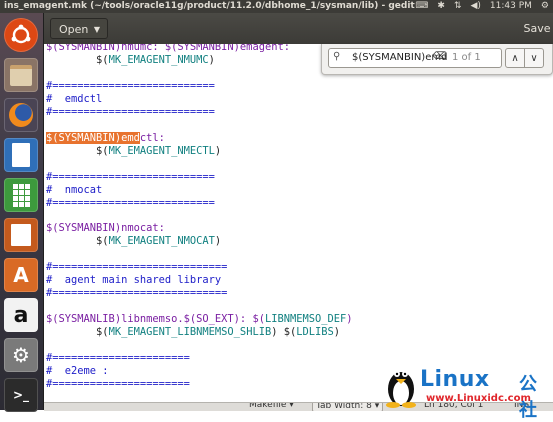  I want to click on clock: 11:43 PM, so click(511, 6).